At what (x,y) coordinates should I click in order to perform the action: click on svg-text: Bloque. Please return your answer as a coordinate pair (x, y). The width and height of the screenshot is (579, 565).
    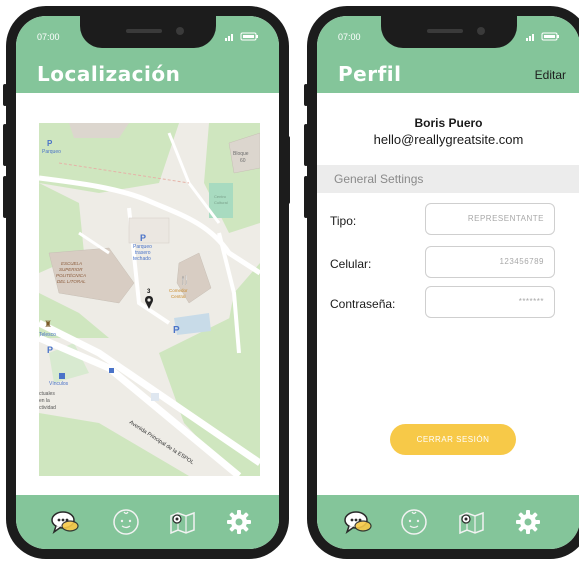
    Looking at the image, I should click on (241, 154).